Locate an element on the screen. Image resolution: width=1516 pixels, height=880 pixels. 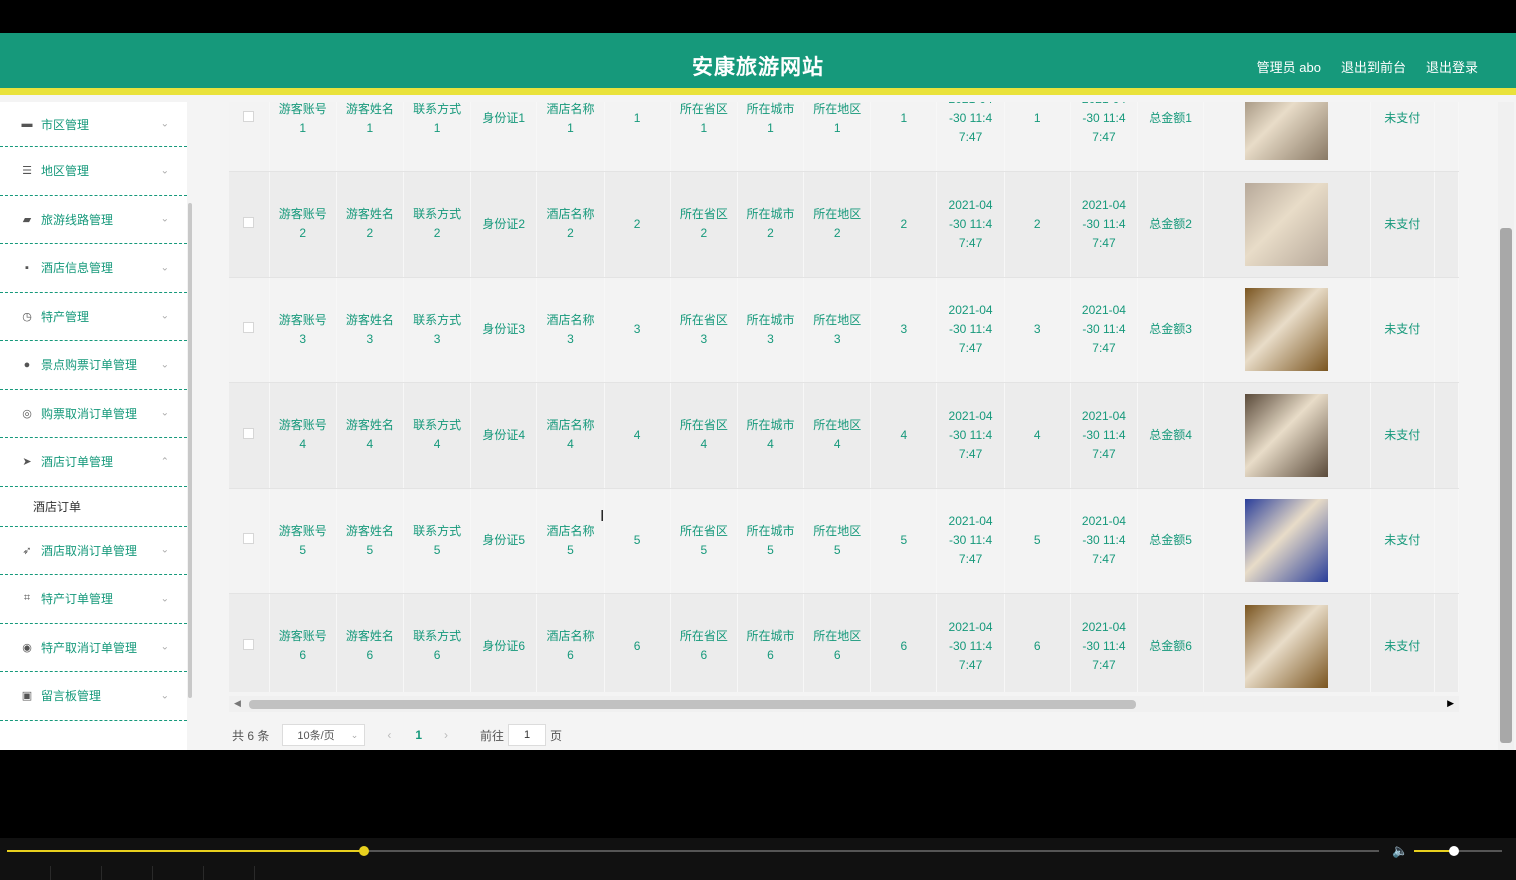
page-size-select: 10条/页 ⌄ is located at coordinates (324, 735).